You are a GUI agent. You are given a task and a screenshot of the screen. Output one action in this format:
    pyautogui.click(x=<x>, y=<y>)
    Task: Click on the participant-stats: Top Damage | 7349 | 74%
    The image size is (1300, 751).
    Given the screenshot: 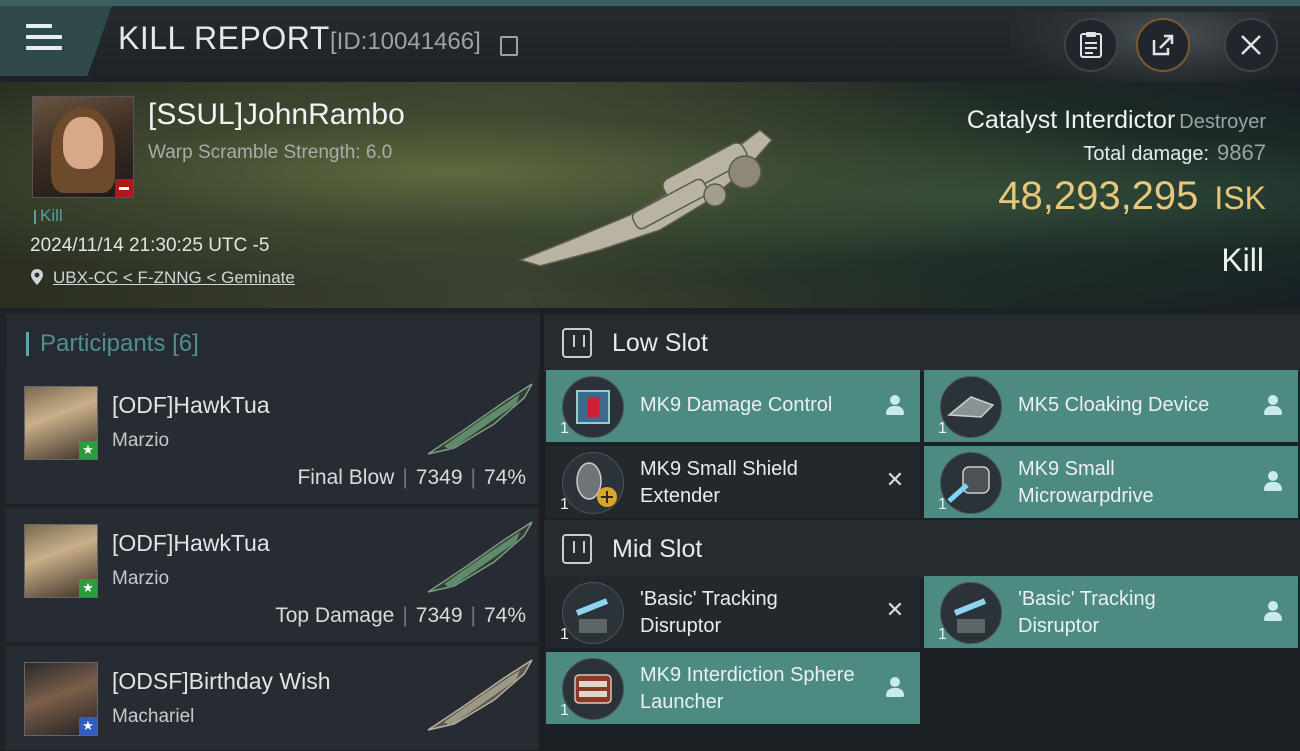 What is the action you would take?
    pyautogui.click(x=400, y=615)
    